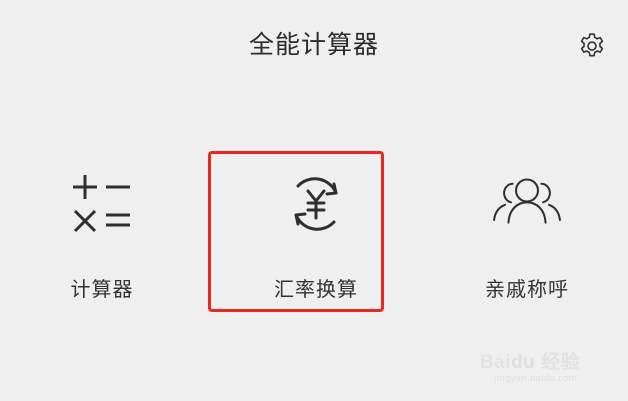  Describe the element at coordinates (530, 362) in the screenshot. I see `watermark-logo: Baidu 经验` at that location.